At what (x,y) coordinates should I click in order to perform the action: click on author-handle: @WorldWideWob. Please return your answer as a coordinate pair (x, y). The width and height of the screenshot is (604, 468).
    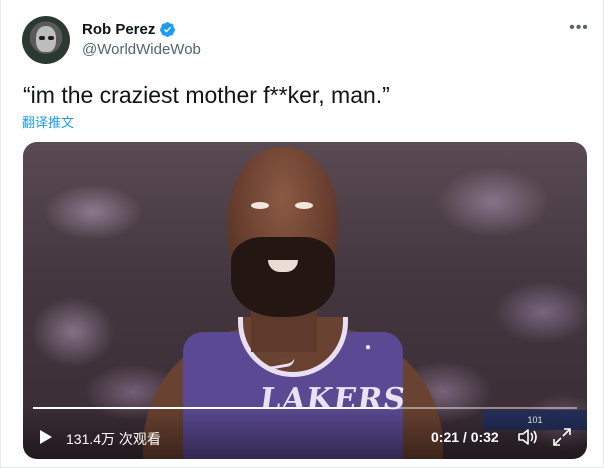
    Looking at the image, I should click on (141, 49).